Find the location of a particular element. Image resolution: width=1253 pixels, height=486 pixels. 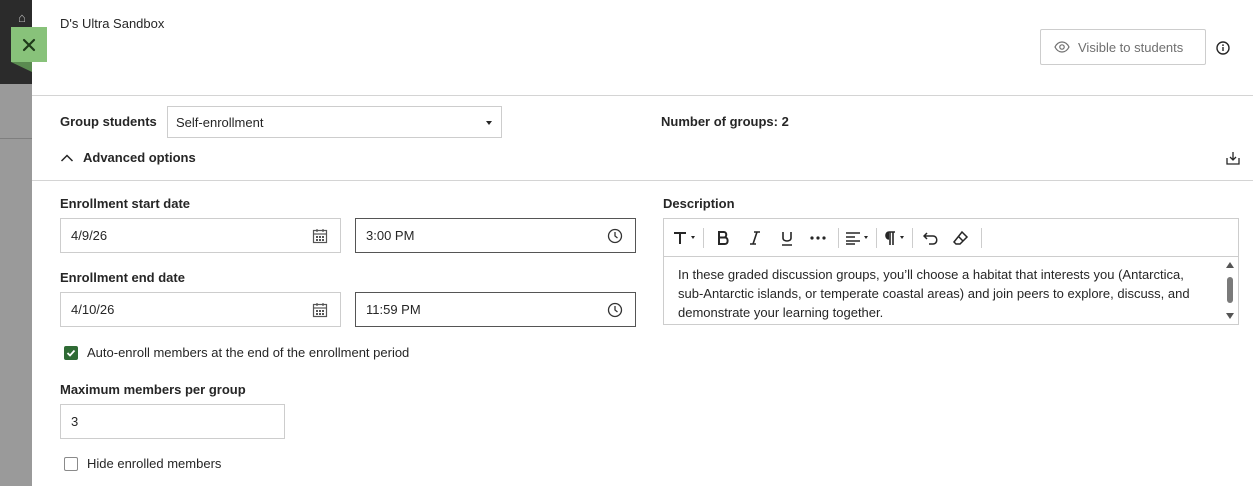

clear-formatting-button is located at coordinates (961, 238).